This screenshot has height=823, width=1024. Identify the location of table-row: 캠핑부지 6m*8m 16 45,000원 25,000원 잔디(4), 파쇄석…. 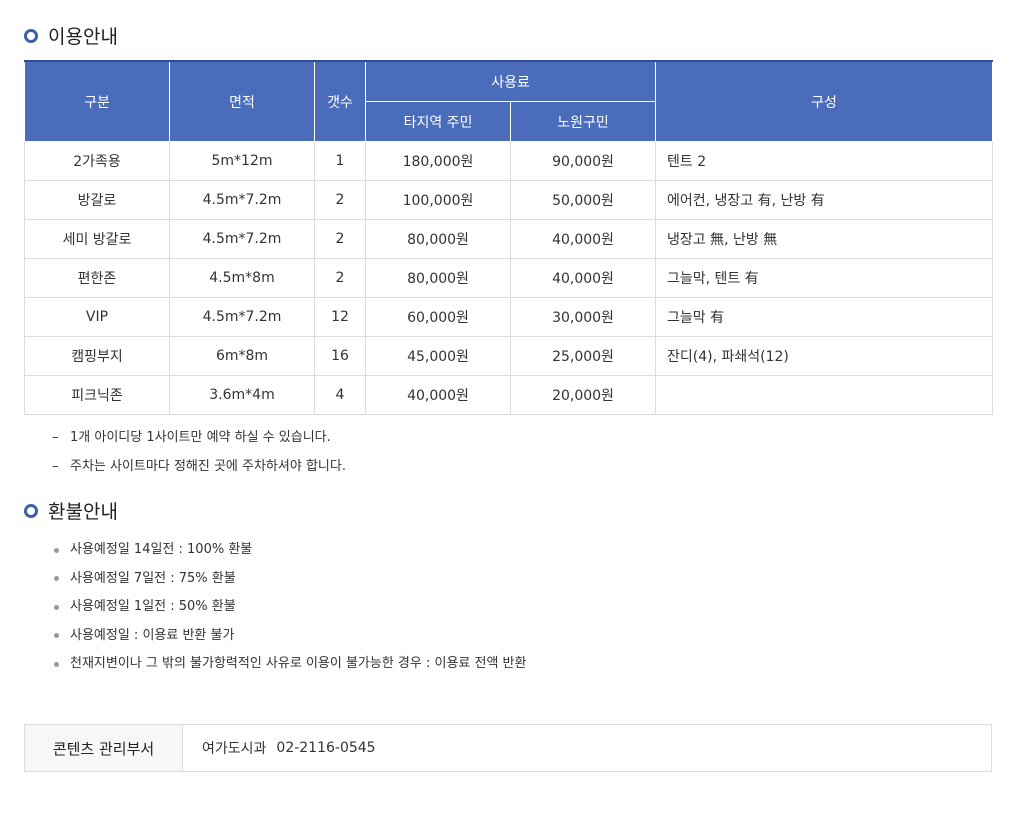
(509, 356).